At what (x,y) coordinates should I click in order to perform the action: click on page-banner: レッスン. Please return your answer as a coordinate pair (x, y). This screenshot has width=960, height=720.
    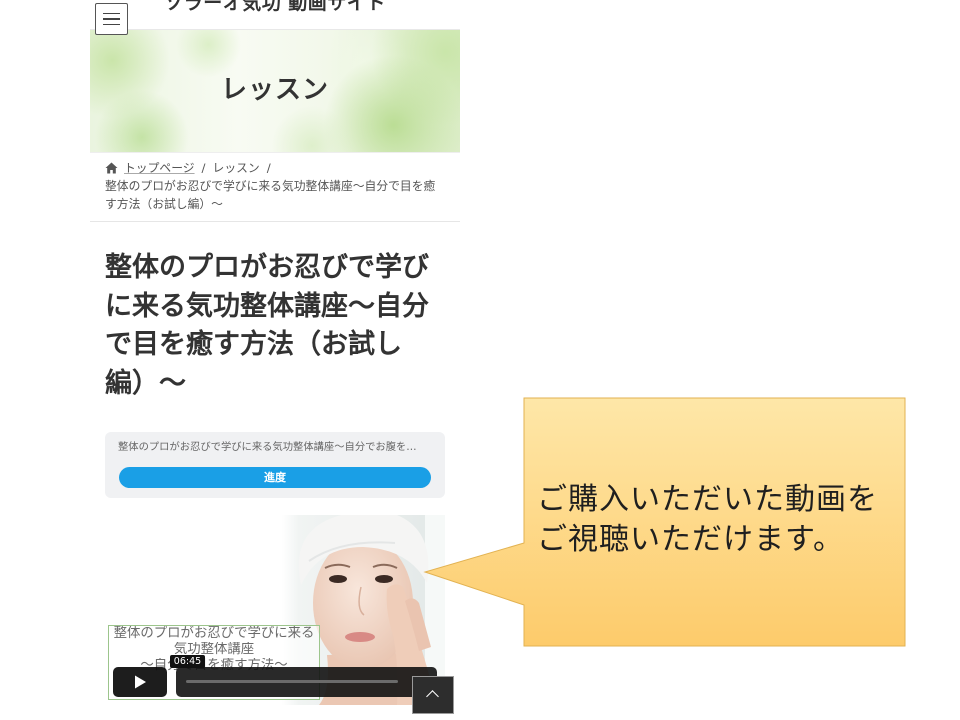
    Looking at the image, I should click on (275, 91).